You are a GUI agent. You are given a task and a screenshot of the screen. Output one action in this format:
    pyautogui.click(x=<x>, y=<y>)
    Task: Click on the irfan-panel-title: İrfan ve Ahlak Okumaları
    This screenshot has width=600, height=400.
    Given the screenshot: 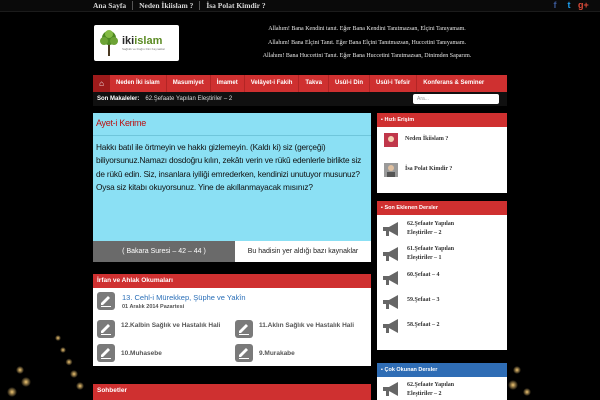 What is the action you would take?
    pyautogui.click(x=232, y=281)
    